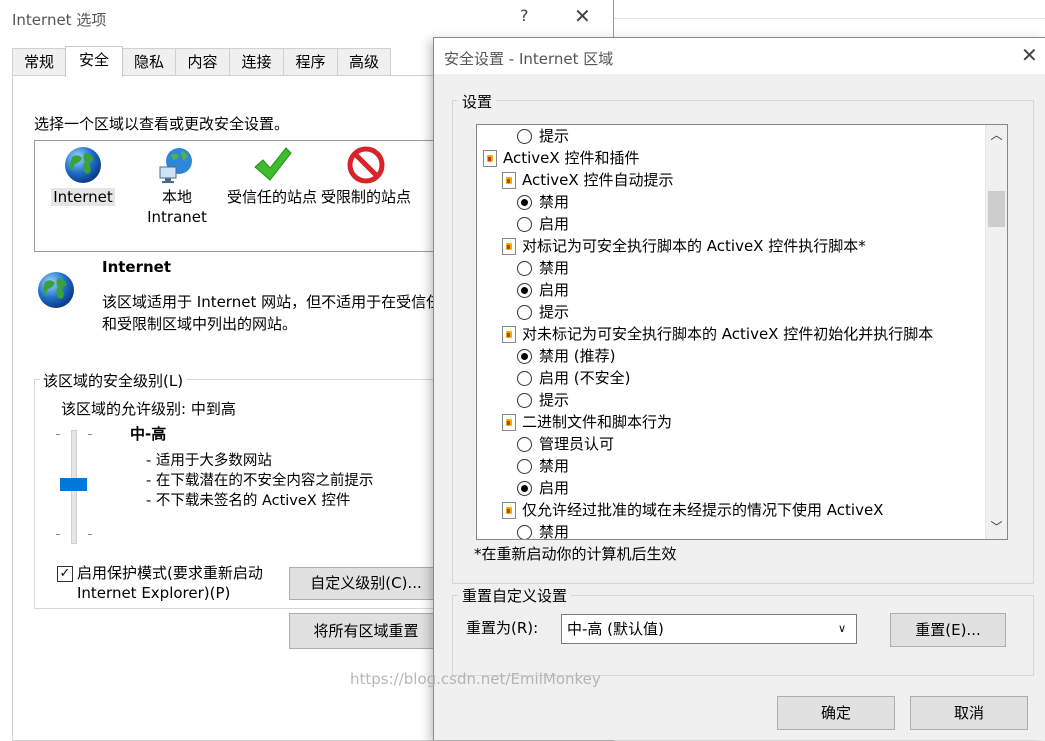  I want to click on protected-mode-label: 启用保护模式(要求重新启动 Internet Explorer)(P), so click(170, 583).